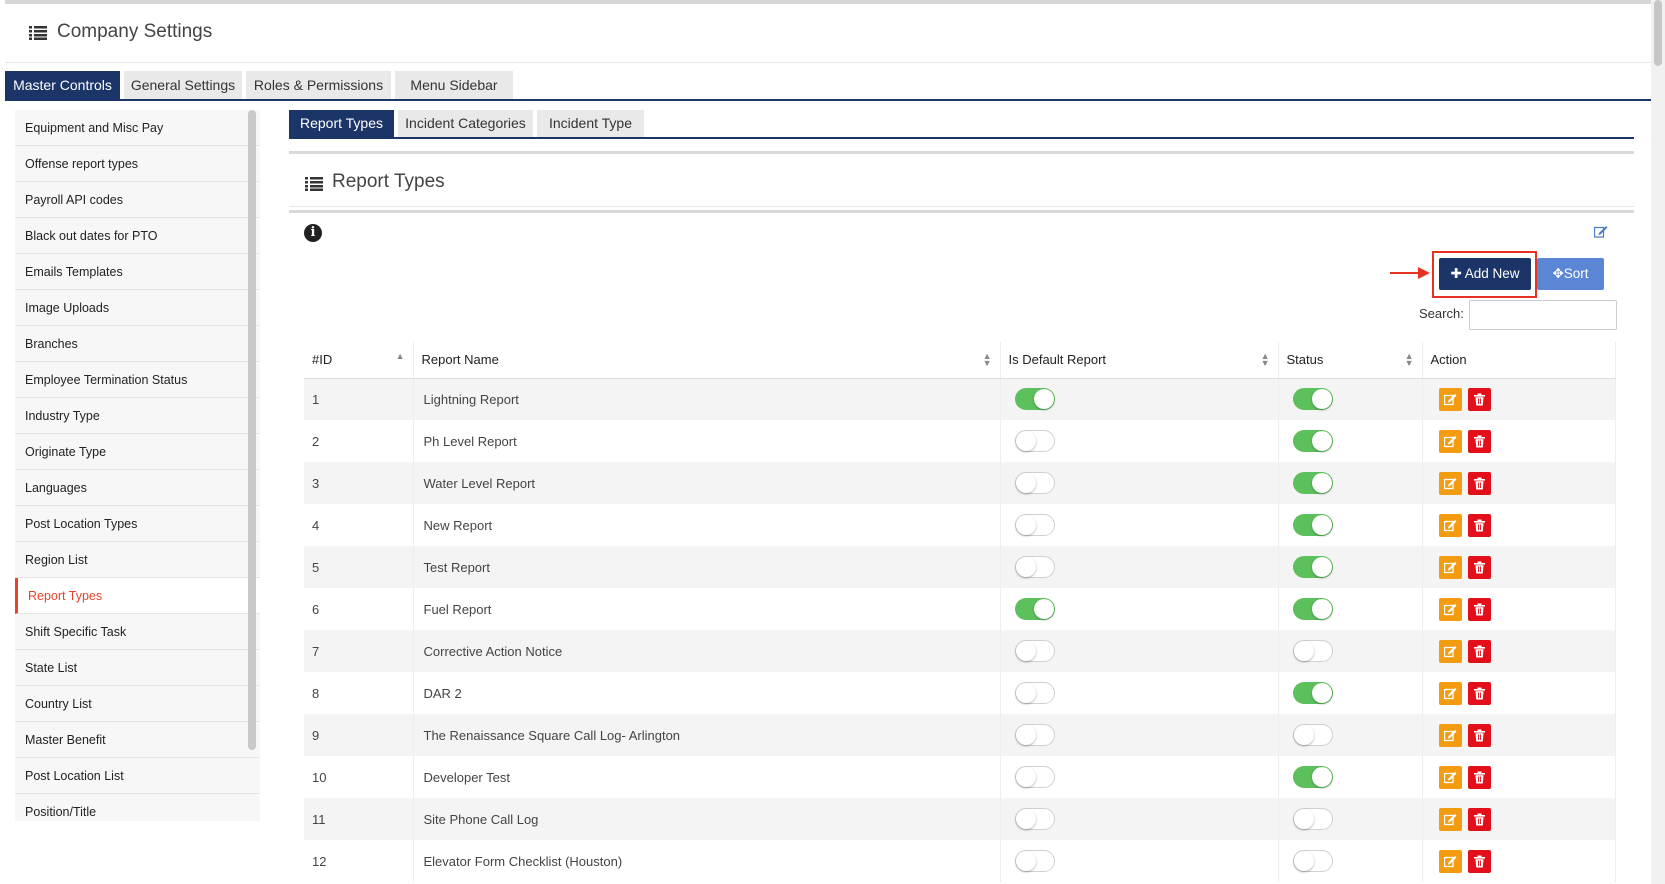 The height and width of the screenshot is (884, 1665). Describe the element at coordinates (359, 360) in the screenshot. I see `column-header-id: #ID ▲` at that location.